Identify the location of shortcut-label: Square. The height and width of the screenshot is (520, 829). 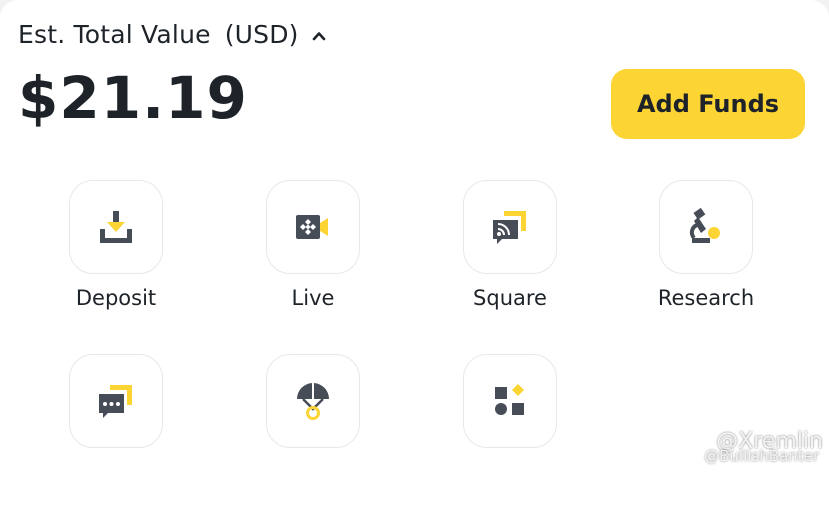
(510, 298).